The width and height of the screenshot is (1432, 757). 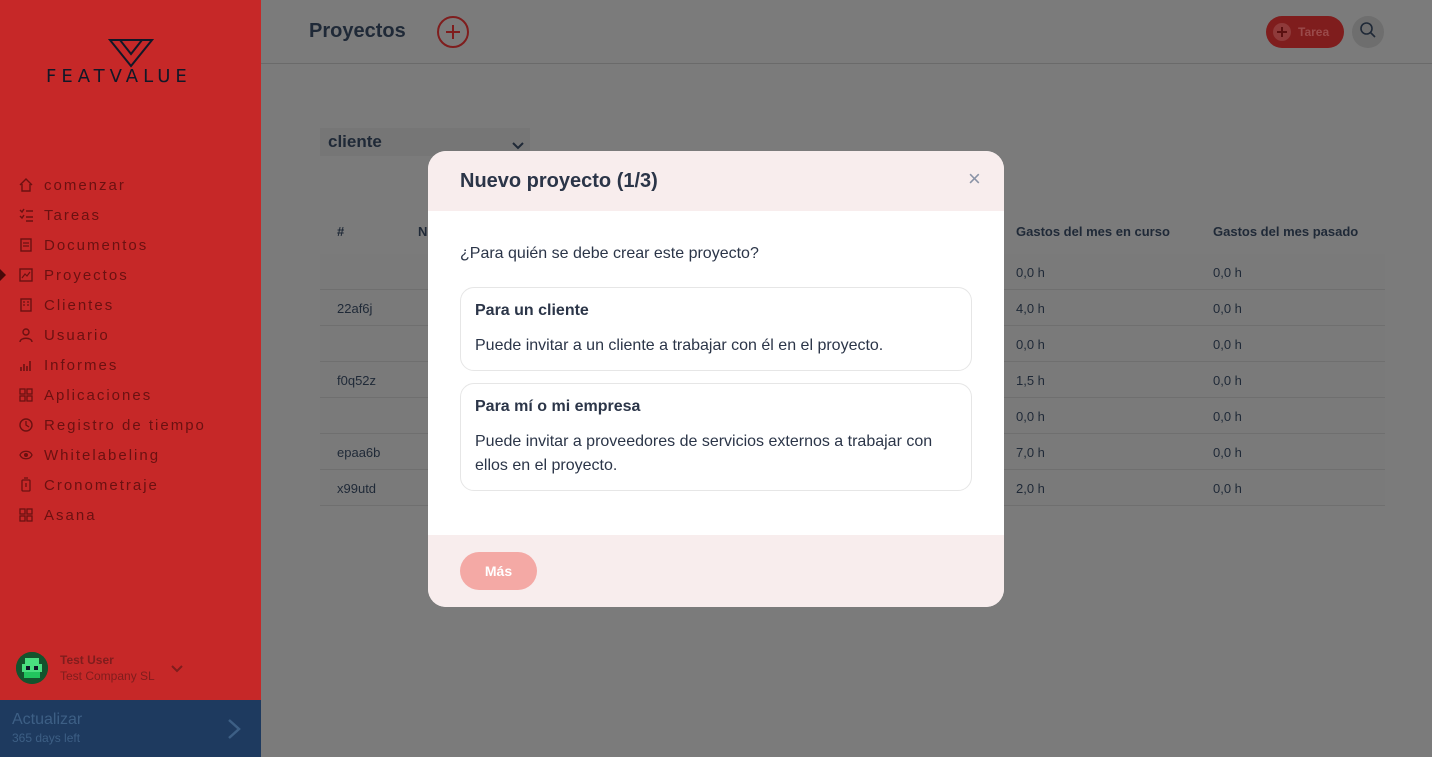 What do you see at coordinates (355, 308) in the screenshot?
I see `row-id: 22af6j` at bounding box center [355, 308].